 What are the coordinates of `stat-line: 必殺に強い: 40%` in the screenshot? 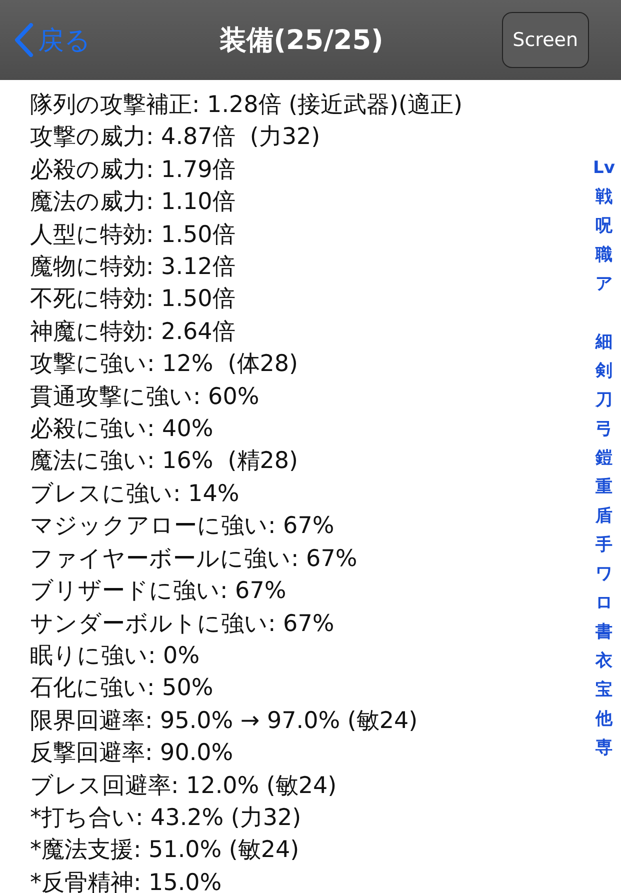 It's located at (122, 429).